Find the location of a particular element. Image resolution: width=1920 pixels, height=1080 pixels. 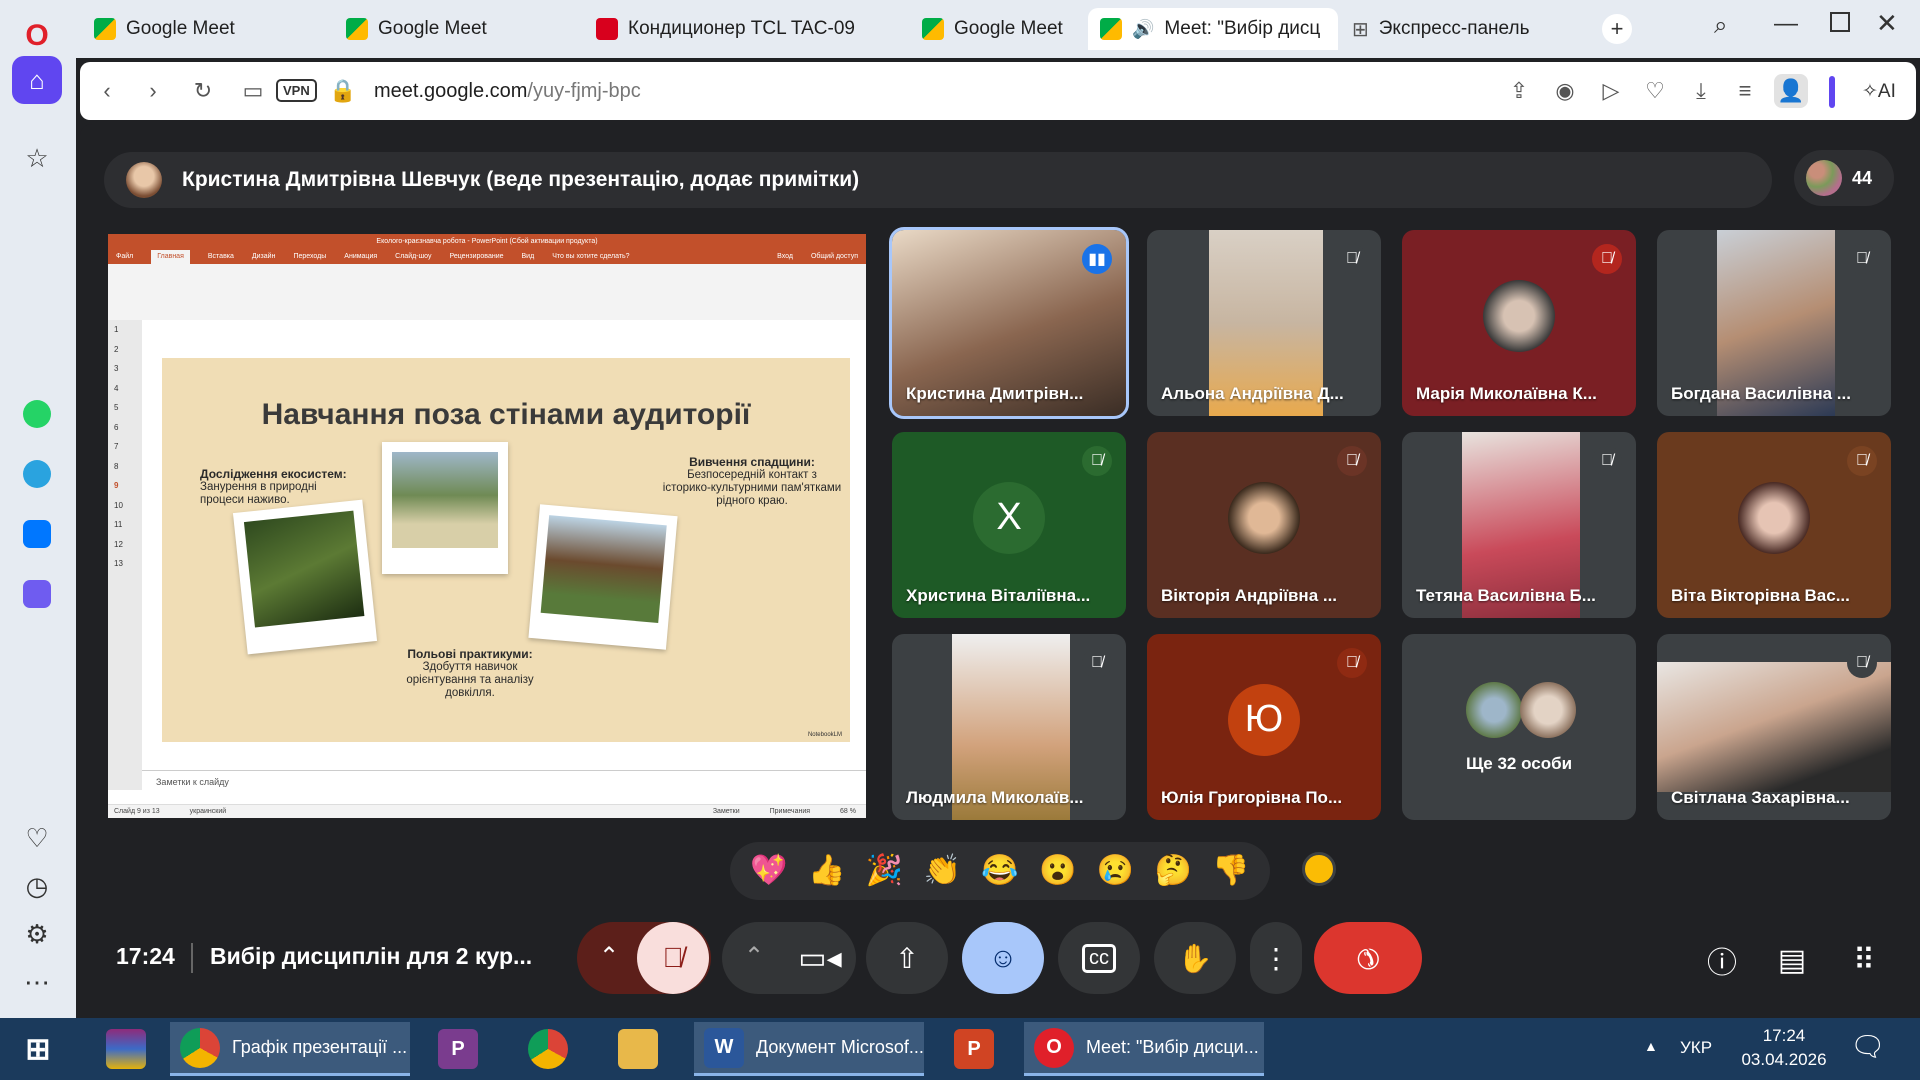

ai-button: ✧AI is located at coordinates (1879, 91).